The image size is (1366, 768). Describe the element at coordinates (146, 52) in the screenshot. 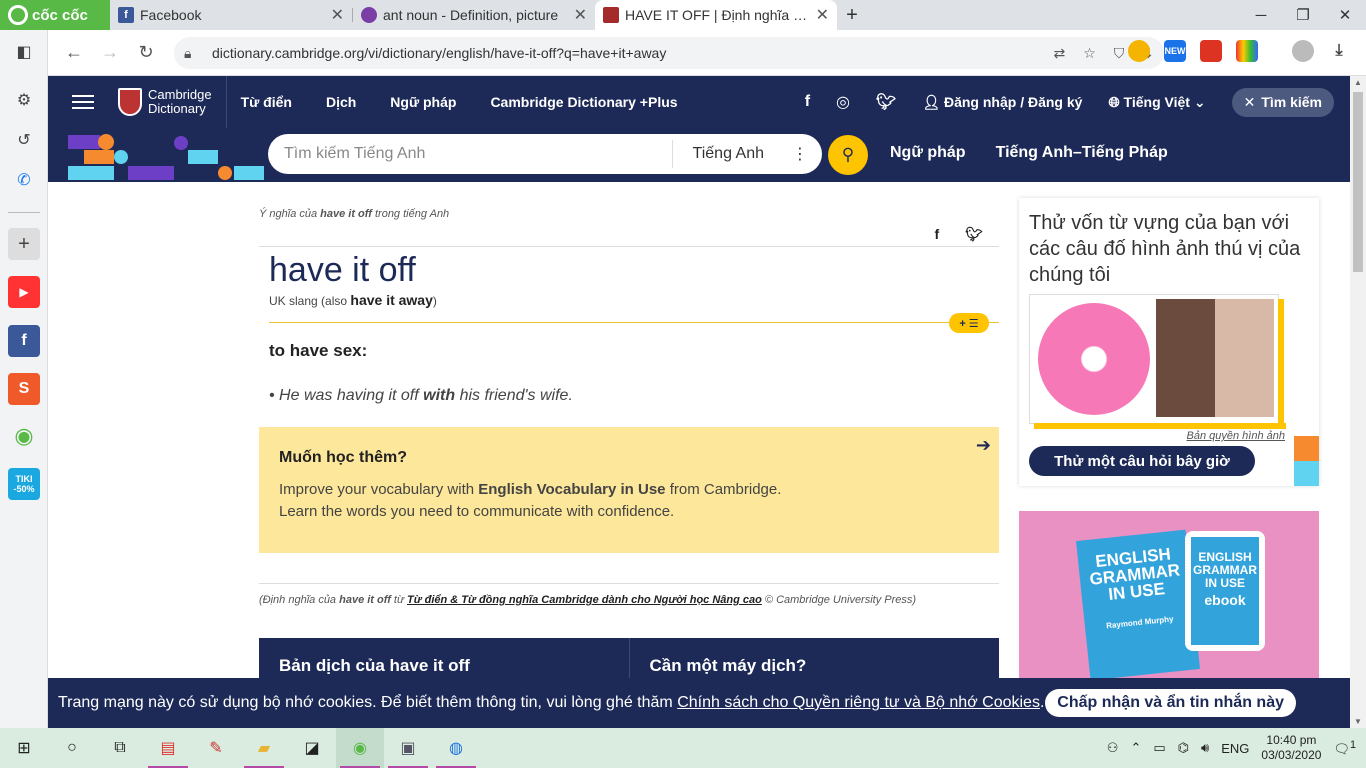

I see `reload-icon: ↻` at that location.